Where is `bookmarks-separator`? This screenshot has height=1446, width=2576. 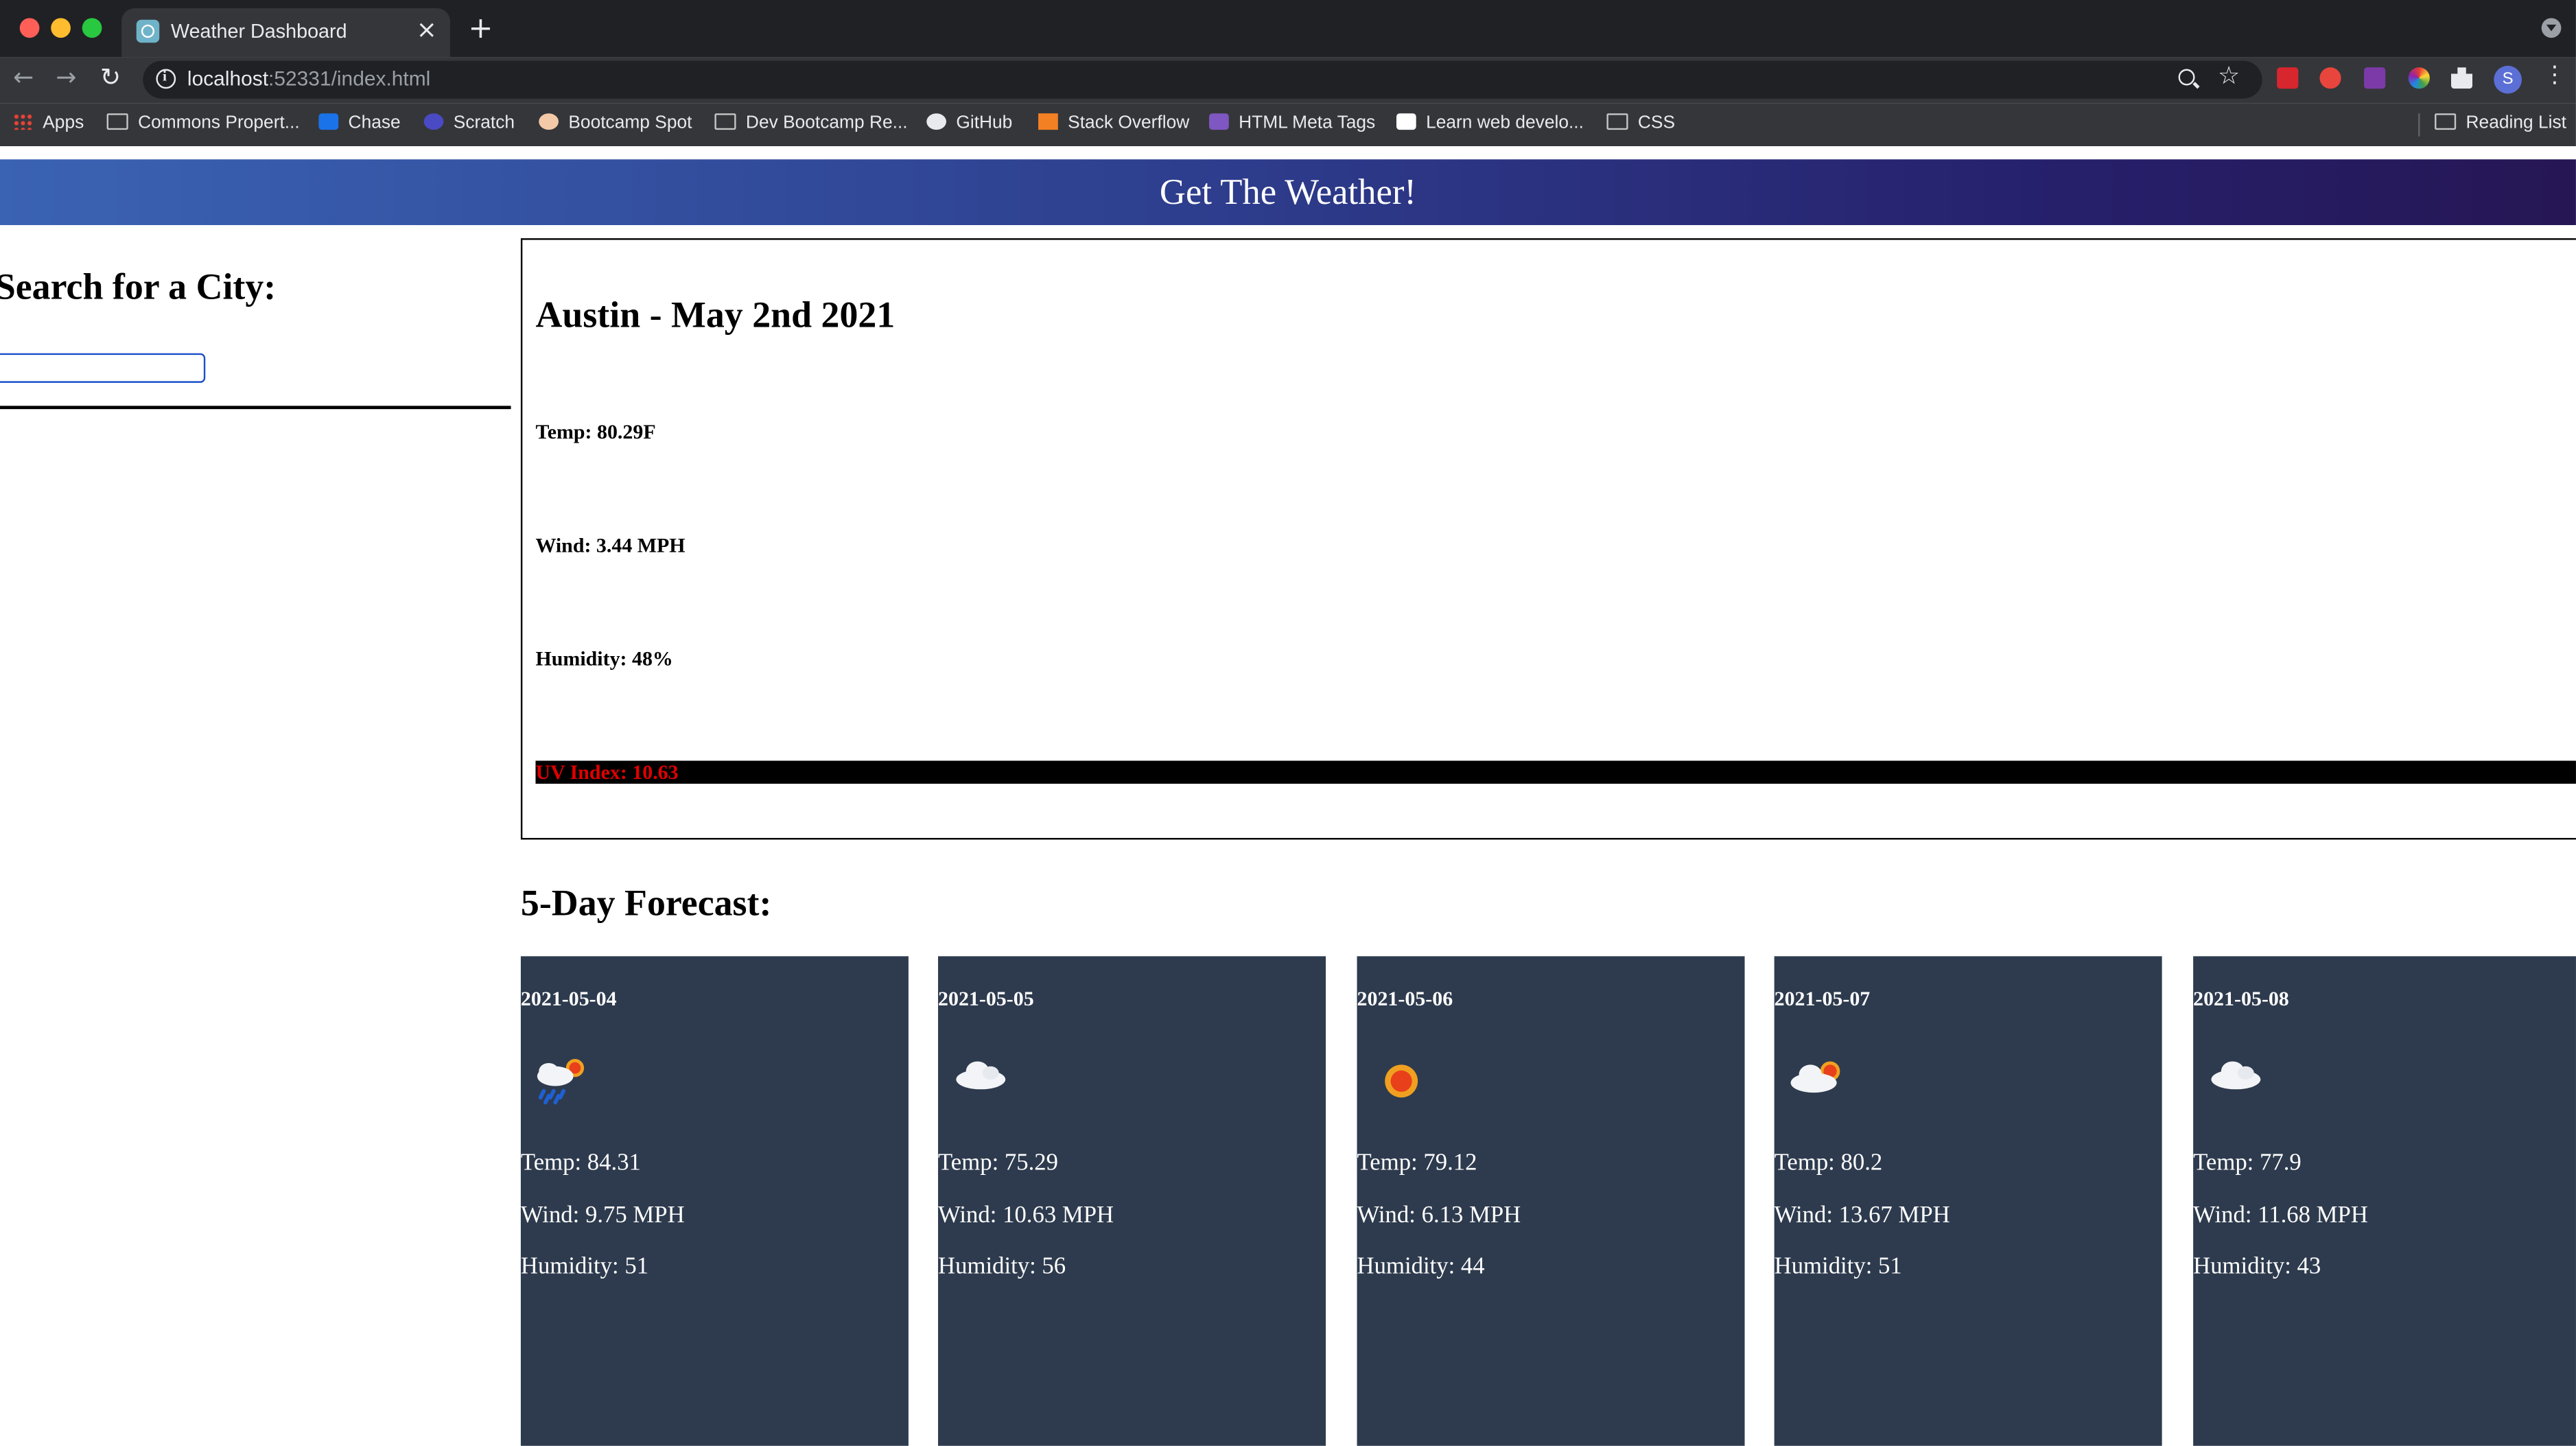
bookmarks-separator is located at coordinates (2419, 125).